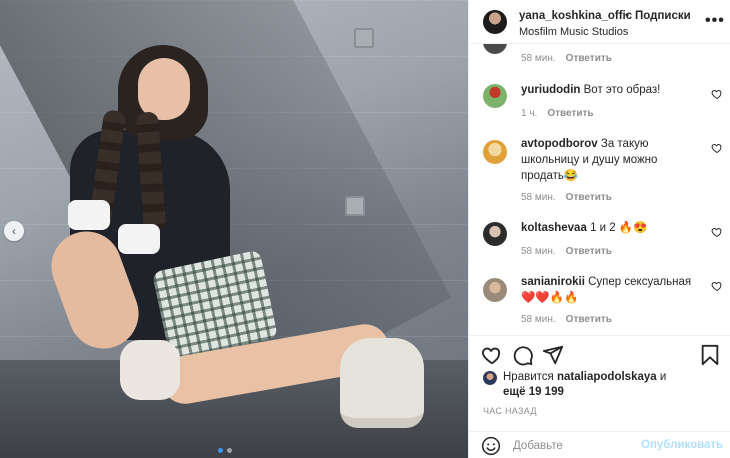 Image resolution: width=730 pixels, height=458 pixels. What do you see at coordinates (611, 290) in the screenshot?
I see `comment-text: sanianirokii Супер сексуальная ❤️❤️🔥🔥` at bounding box center [611, 290].